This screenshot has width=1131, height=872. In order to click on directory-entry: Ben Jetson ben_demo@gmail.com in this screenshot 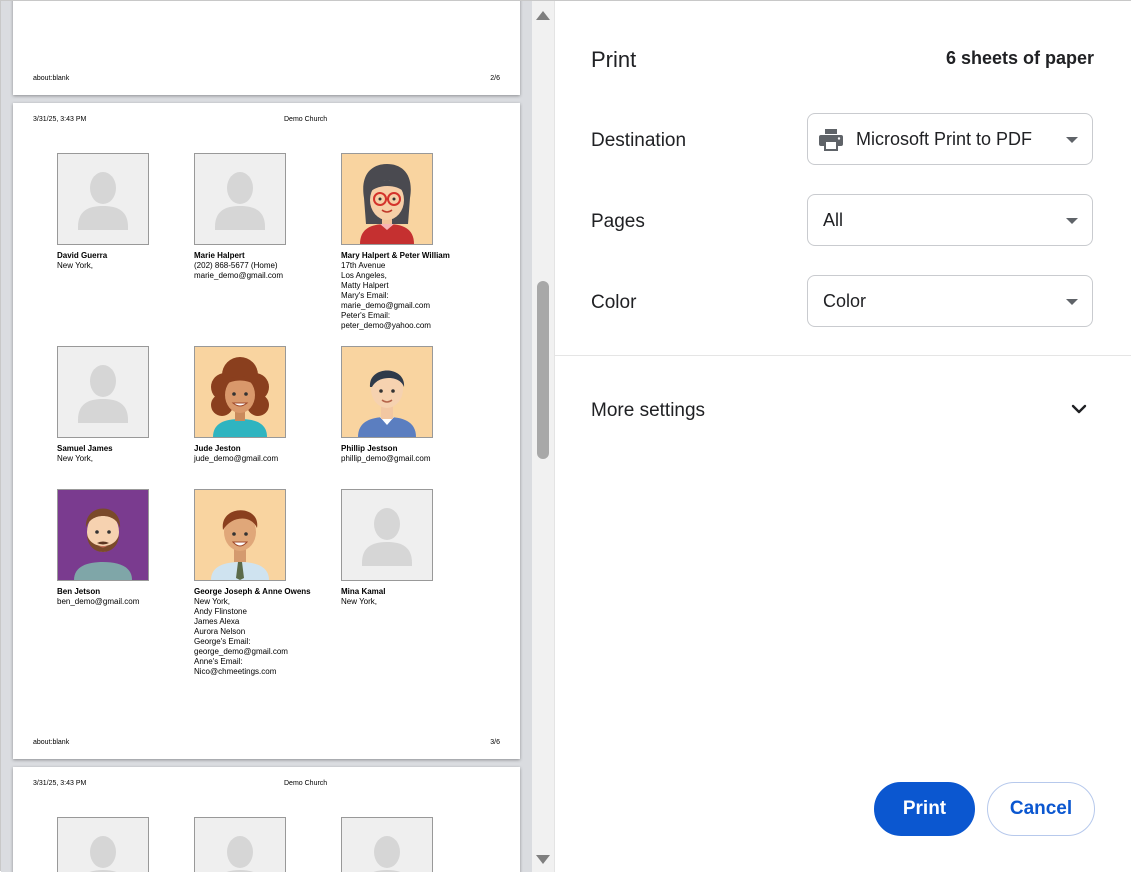, I will do `click(127, 548)`.